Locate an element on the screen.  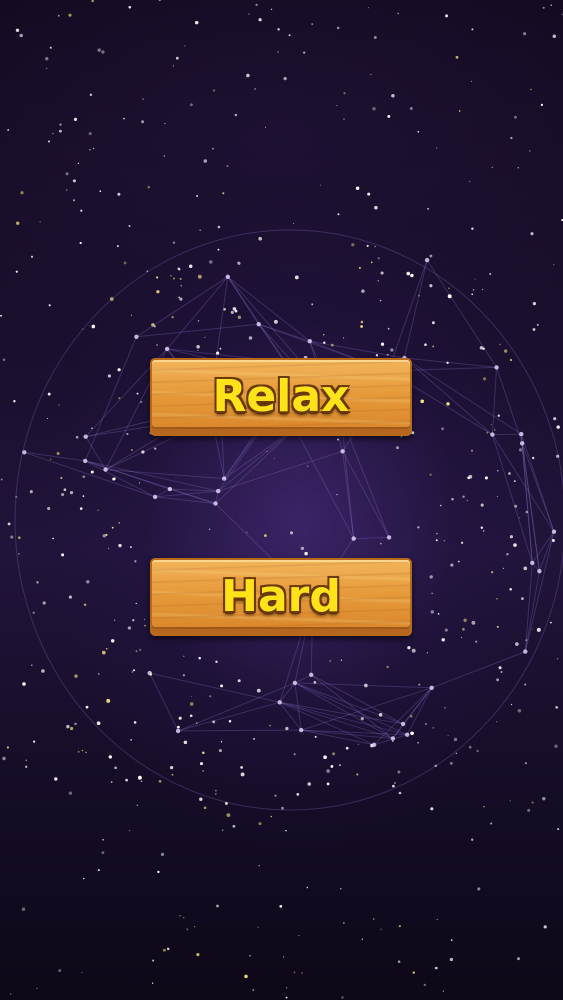
relax-button-label: Relax is located at coordinates (281, 396).